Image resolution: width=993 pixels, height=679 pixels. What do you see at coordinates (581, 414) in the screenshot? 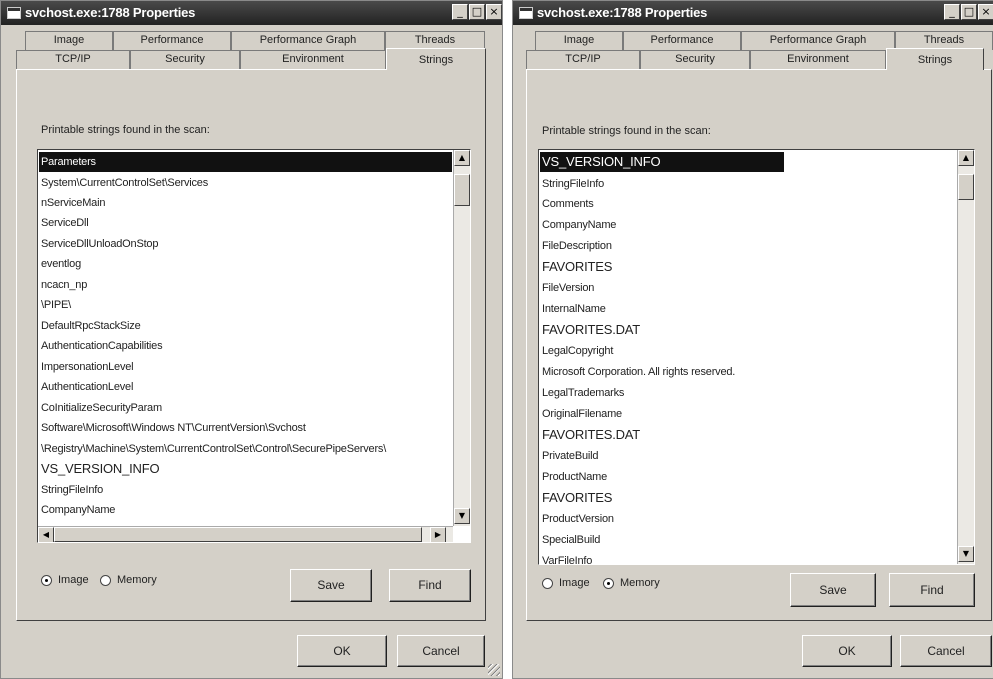
I see `list-item: OriginalFilename` at bounding box center [581, 414].